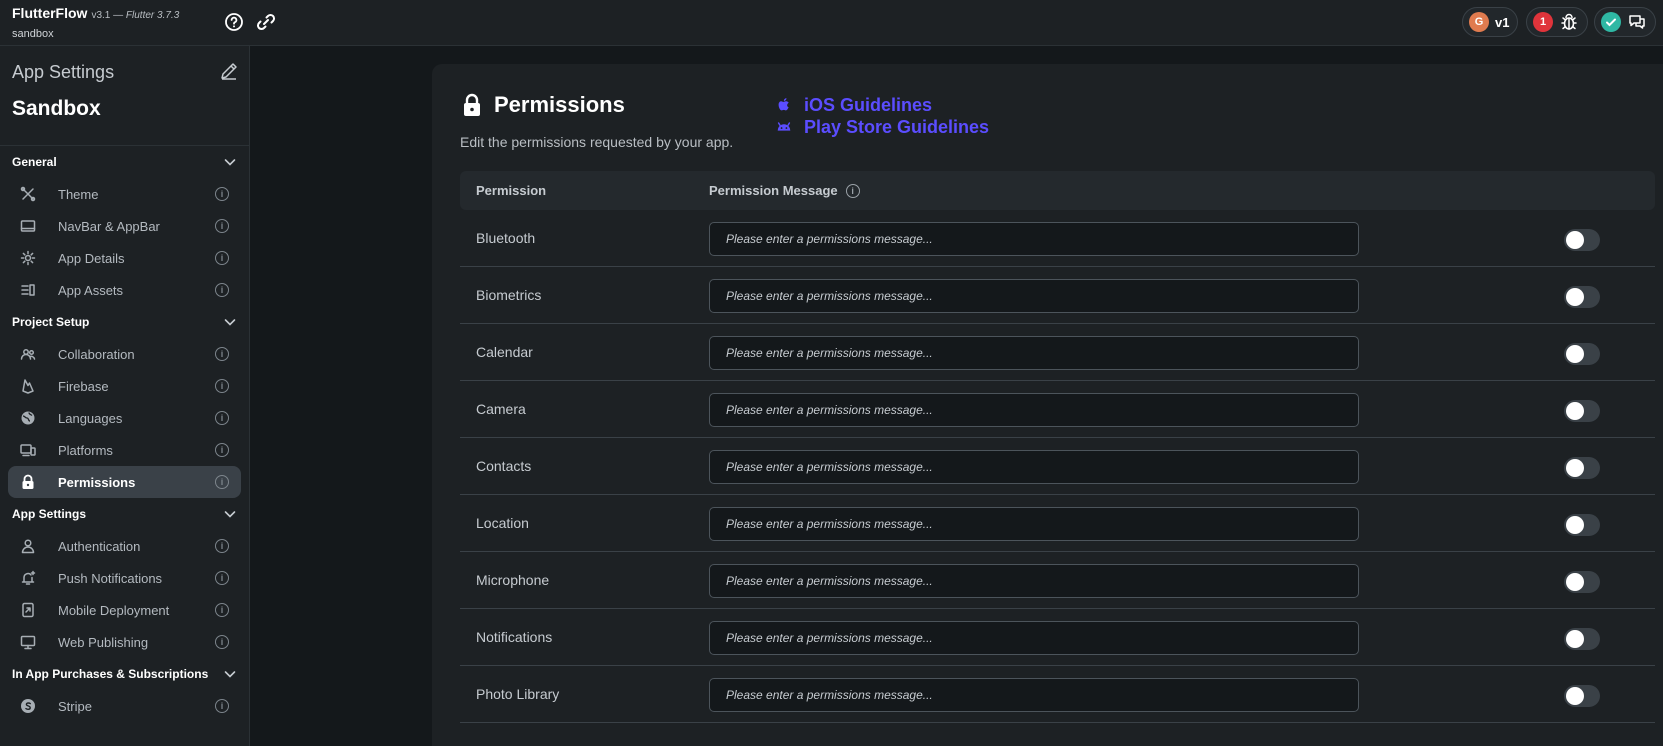  What do you see at coordinates (784, 190) in the screenshot?
I see `column-message: Permission Message i` at bounding box center [784, 190].